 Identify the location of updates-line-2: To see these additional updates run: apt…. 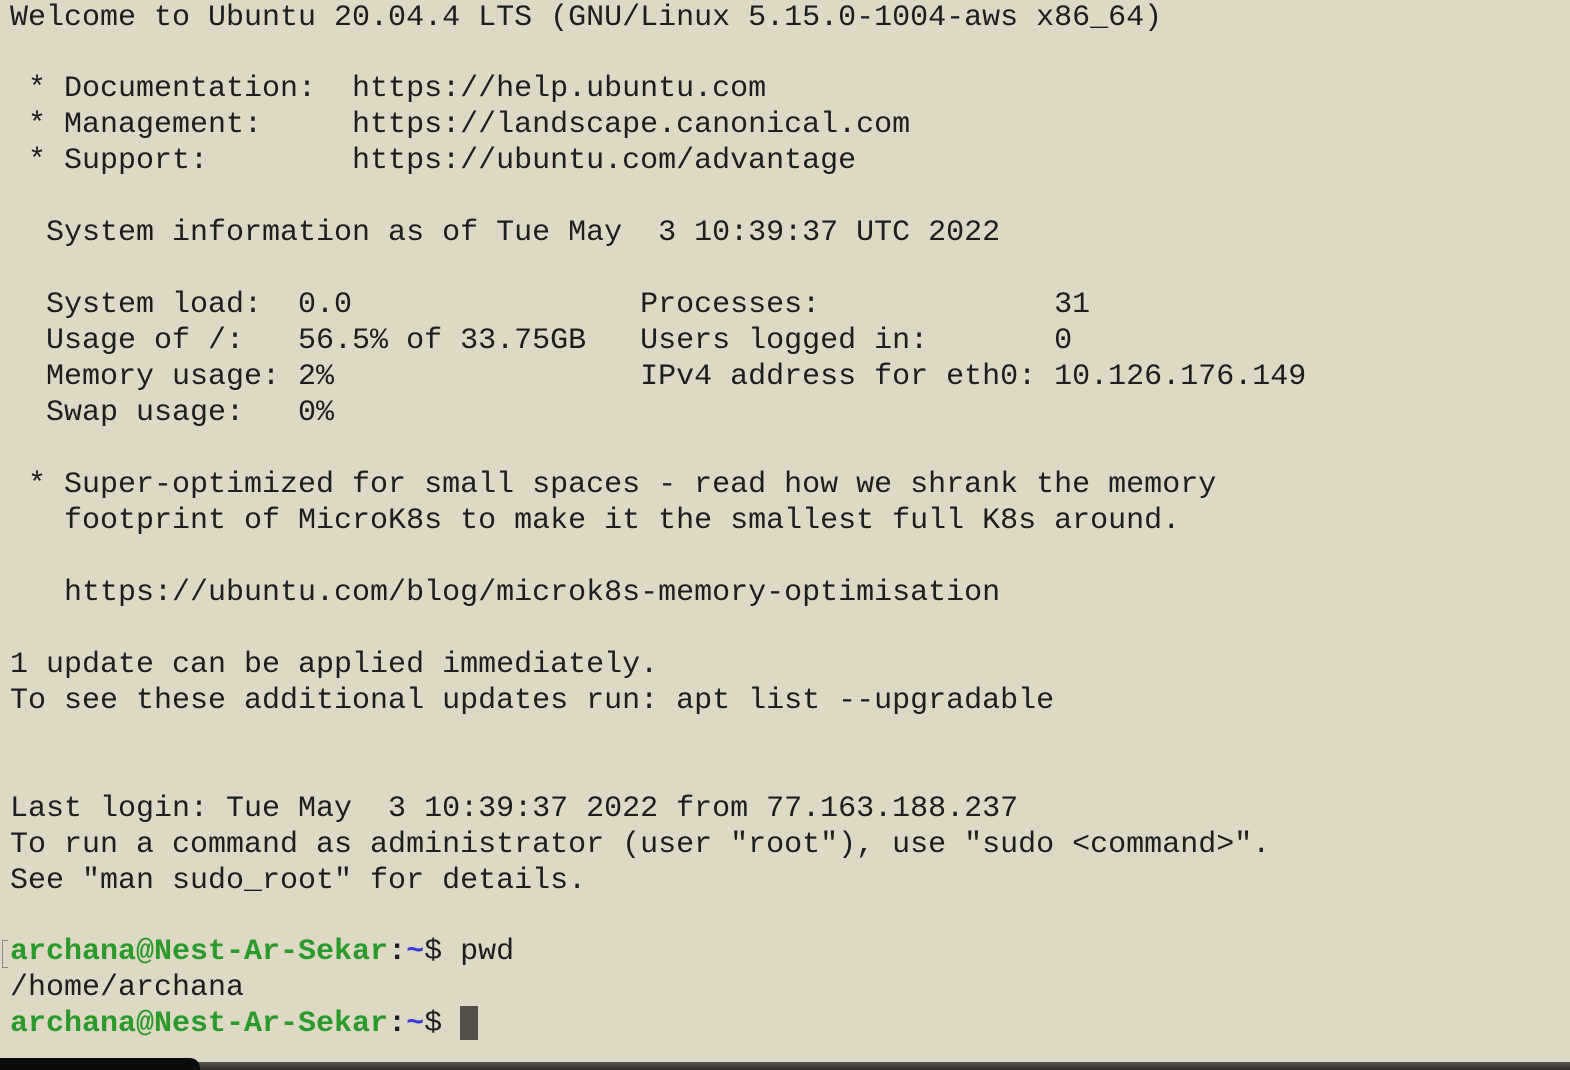
(532, 701).